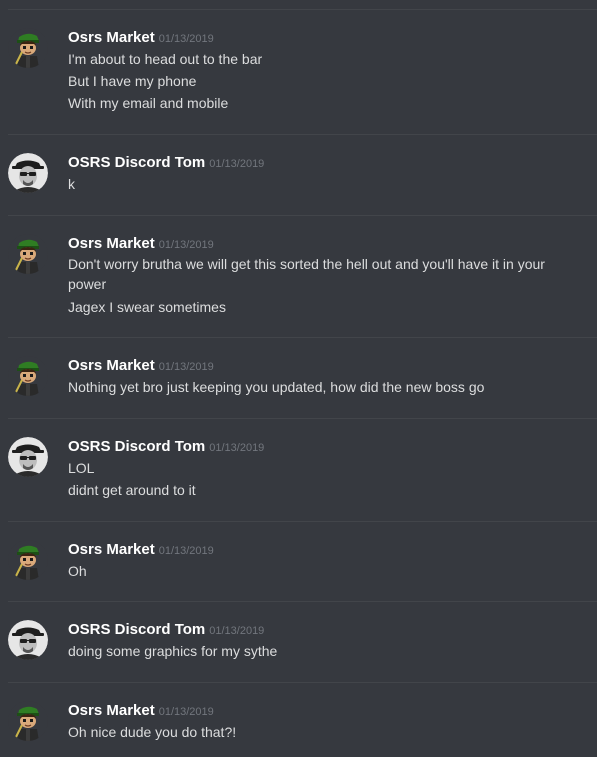  Describe the element at coordinates (71, 184) in the screenshot. I see `message-line: k` at that location.